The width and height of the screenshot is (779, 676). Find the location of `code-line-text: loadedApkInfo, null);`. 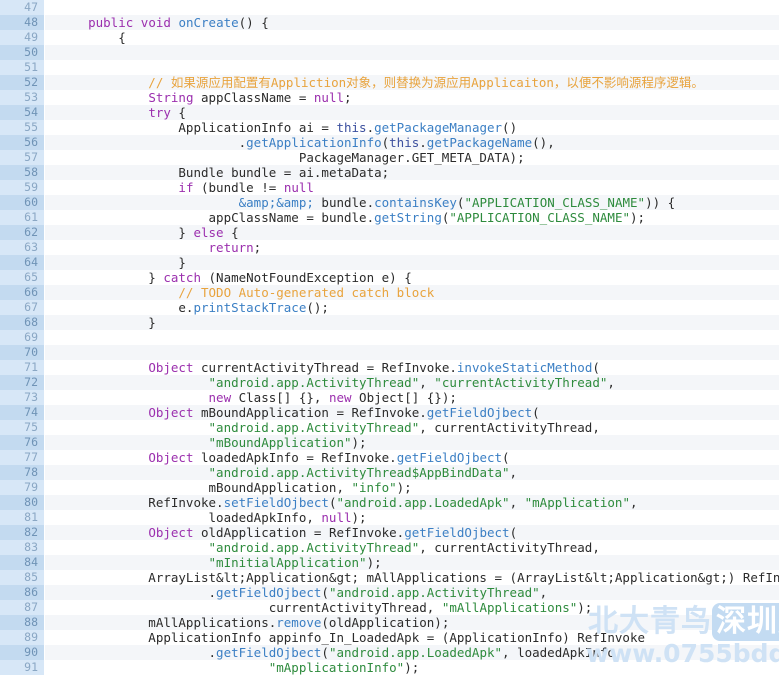

code-line-text: loadedApkInfo, null); is located at coordinates (411, 517).